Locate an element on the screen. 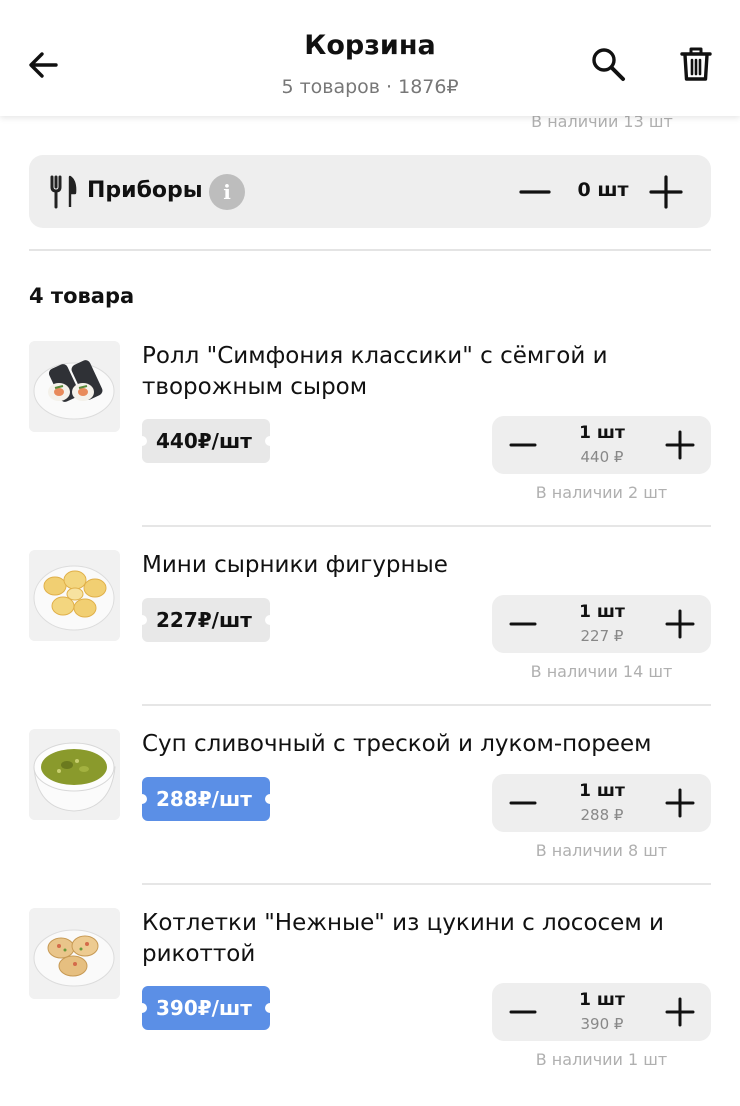  item-sum: 390 ₽ is located at coordinates (602, 1024).